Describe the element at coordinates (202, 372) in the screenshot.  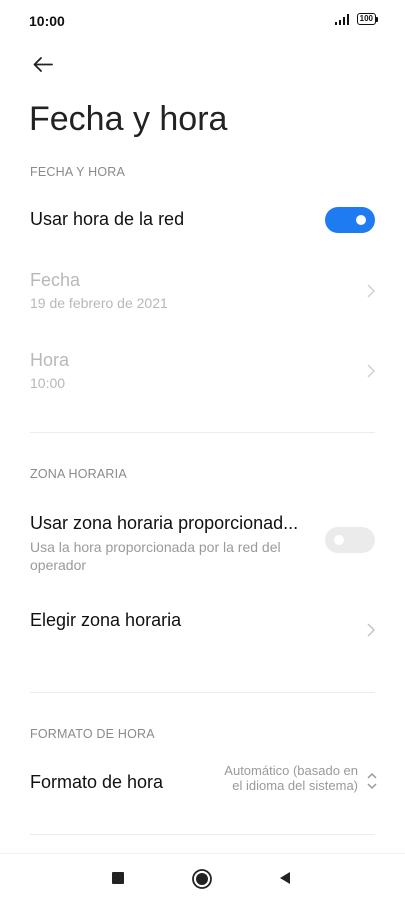
I see `setting-time: Hora 10:00` at that location.